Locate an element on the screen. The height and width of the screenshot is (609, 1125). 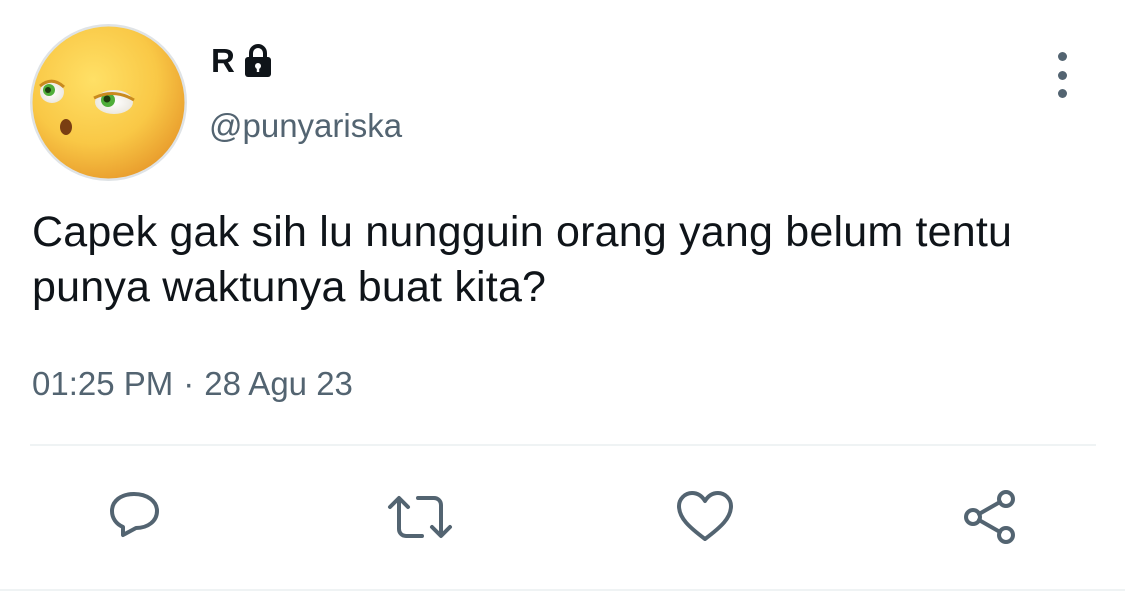
share-button is located at coordinates (990, 517).